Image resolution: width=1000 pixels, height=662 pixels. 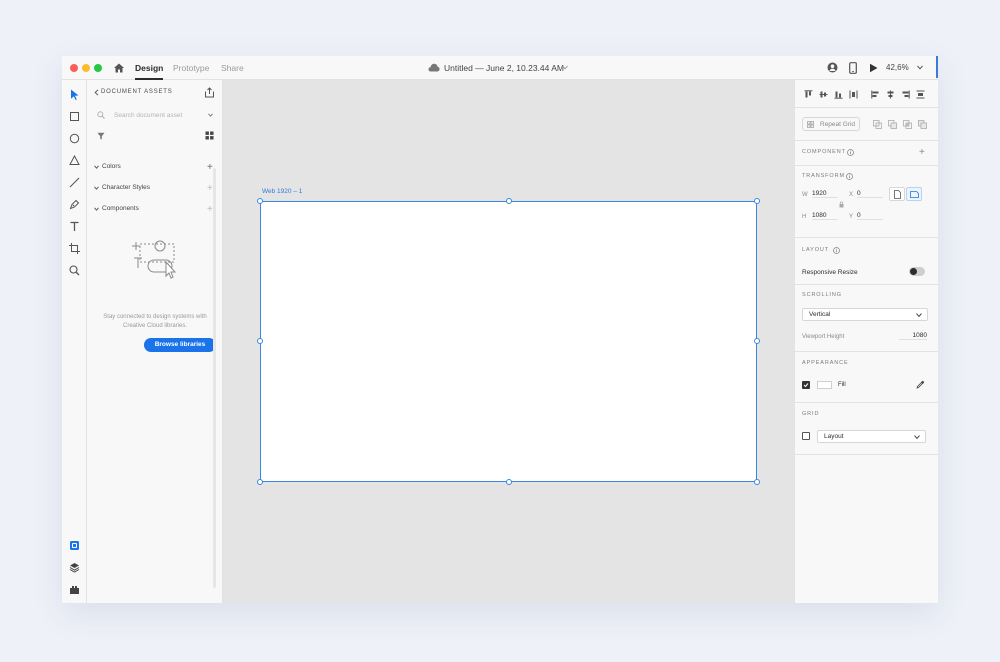 I want to click on home-icon, so click(x=119, y=68).